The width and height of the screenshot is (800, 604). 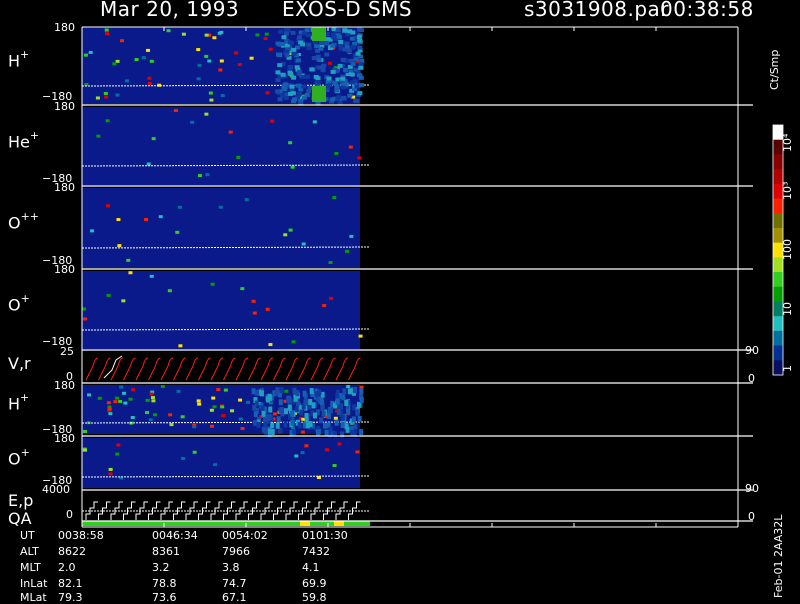 I want to click on qa-bar, so click(x=226, y=523).